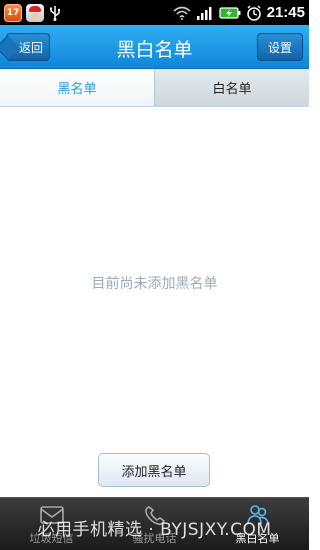 The image size is (320, 550). I want to click on wifi-icon, so click(182, 13).